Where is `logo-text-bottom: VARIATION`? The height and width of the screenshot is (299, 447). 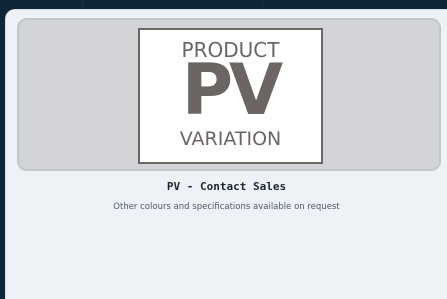
logo-text-bottom: VARIATION is located at coordinates (230, 139).